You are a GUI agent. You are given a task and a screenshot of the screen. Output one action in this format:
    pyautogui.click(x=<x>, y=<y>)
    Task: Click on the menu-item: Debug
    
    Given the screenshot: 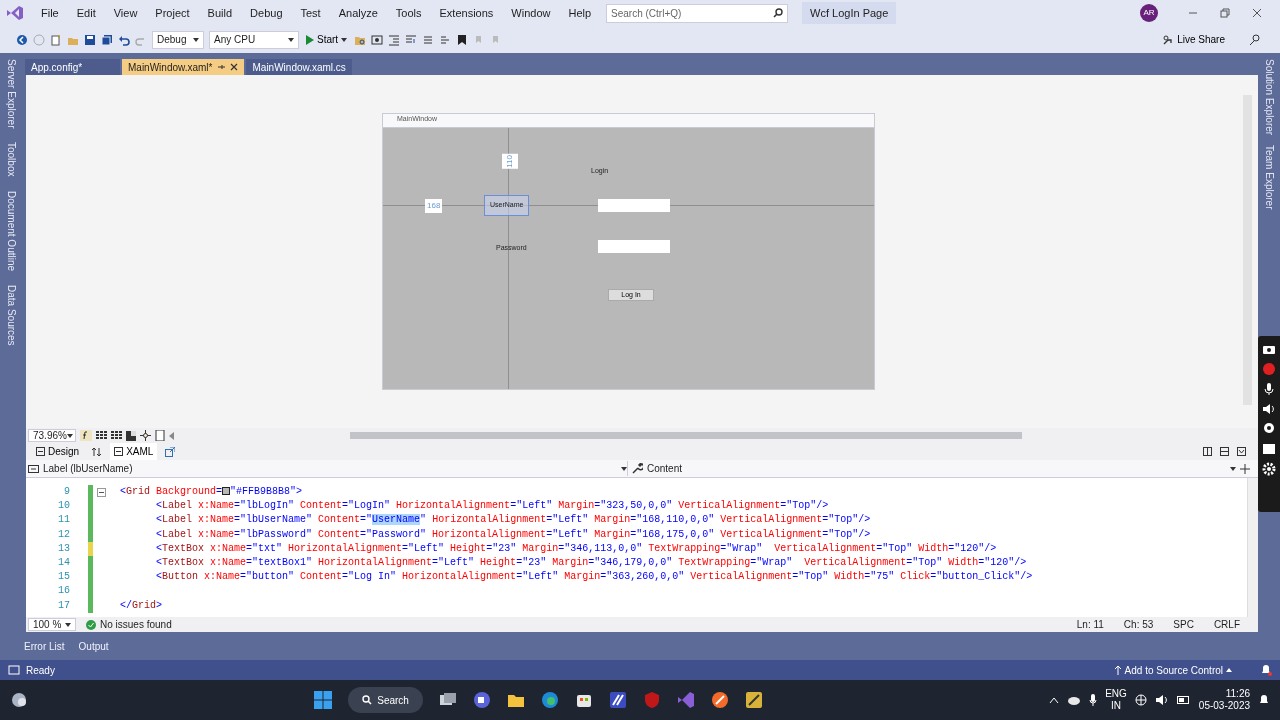 What is the action you would take?
    pyautogui.click(x=266, y=13)
    